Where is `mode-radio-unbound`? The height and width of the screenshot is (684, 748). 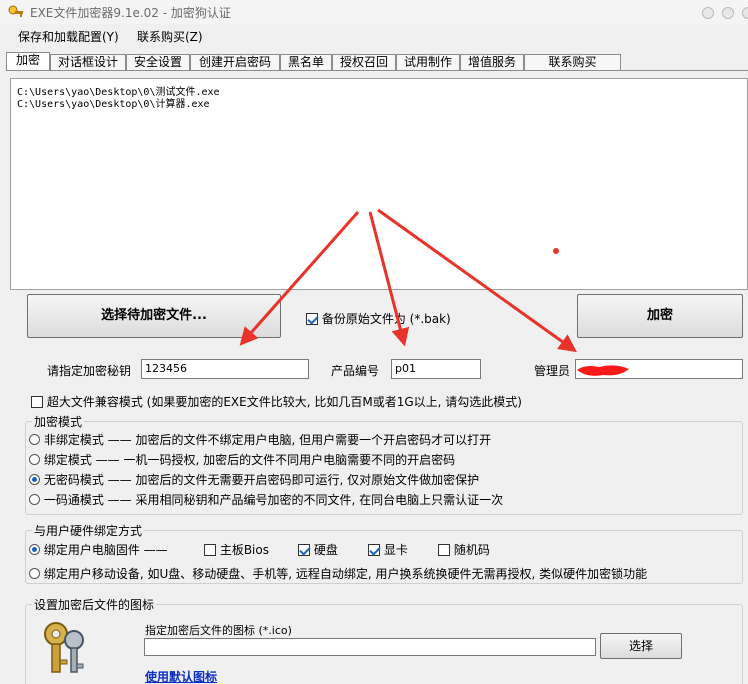 mode-radio-unbound is located at coordinates (34, 439).